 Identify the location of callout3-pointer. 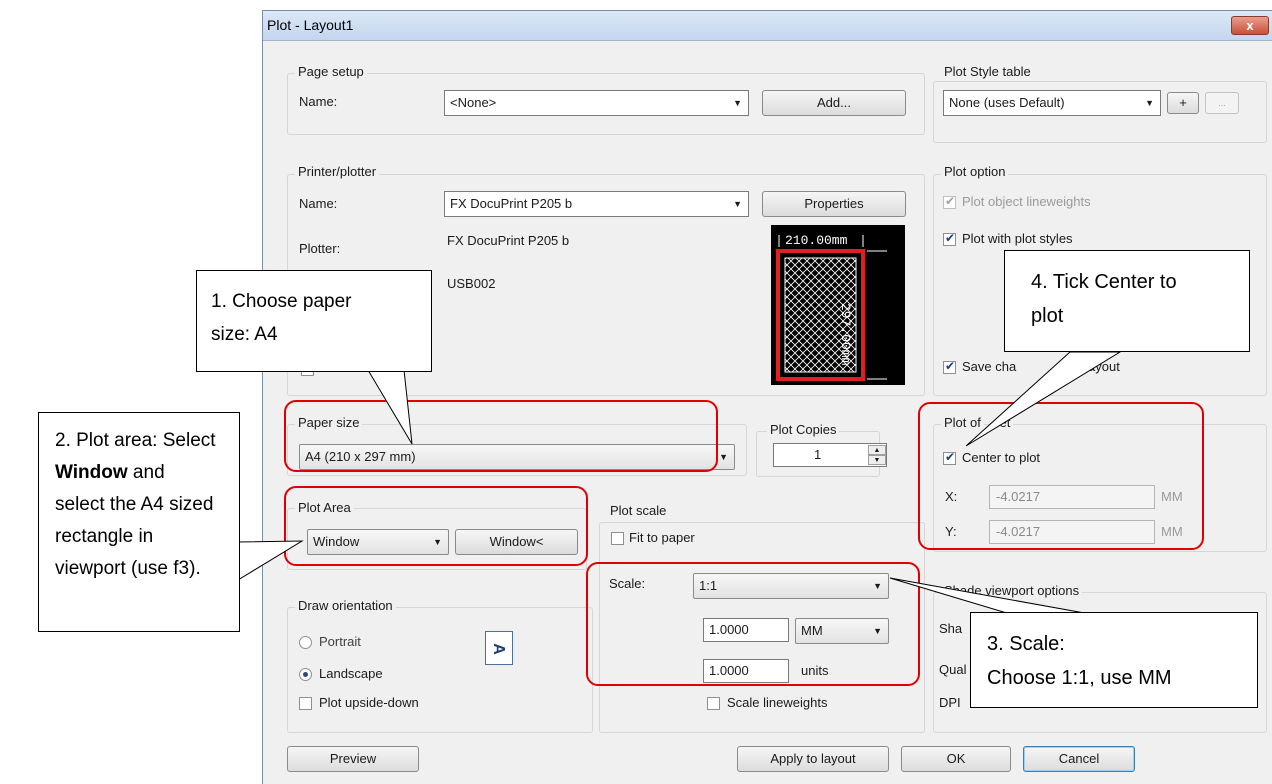
(990, 596).